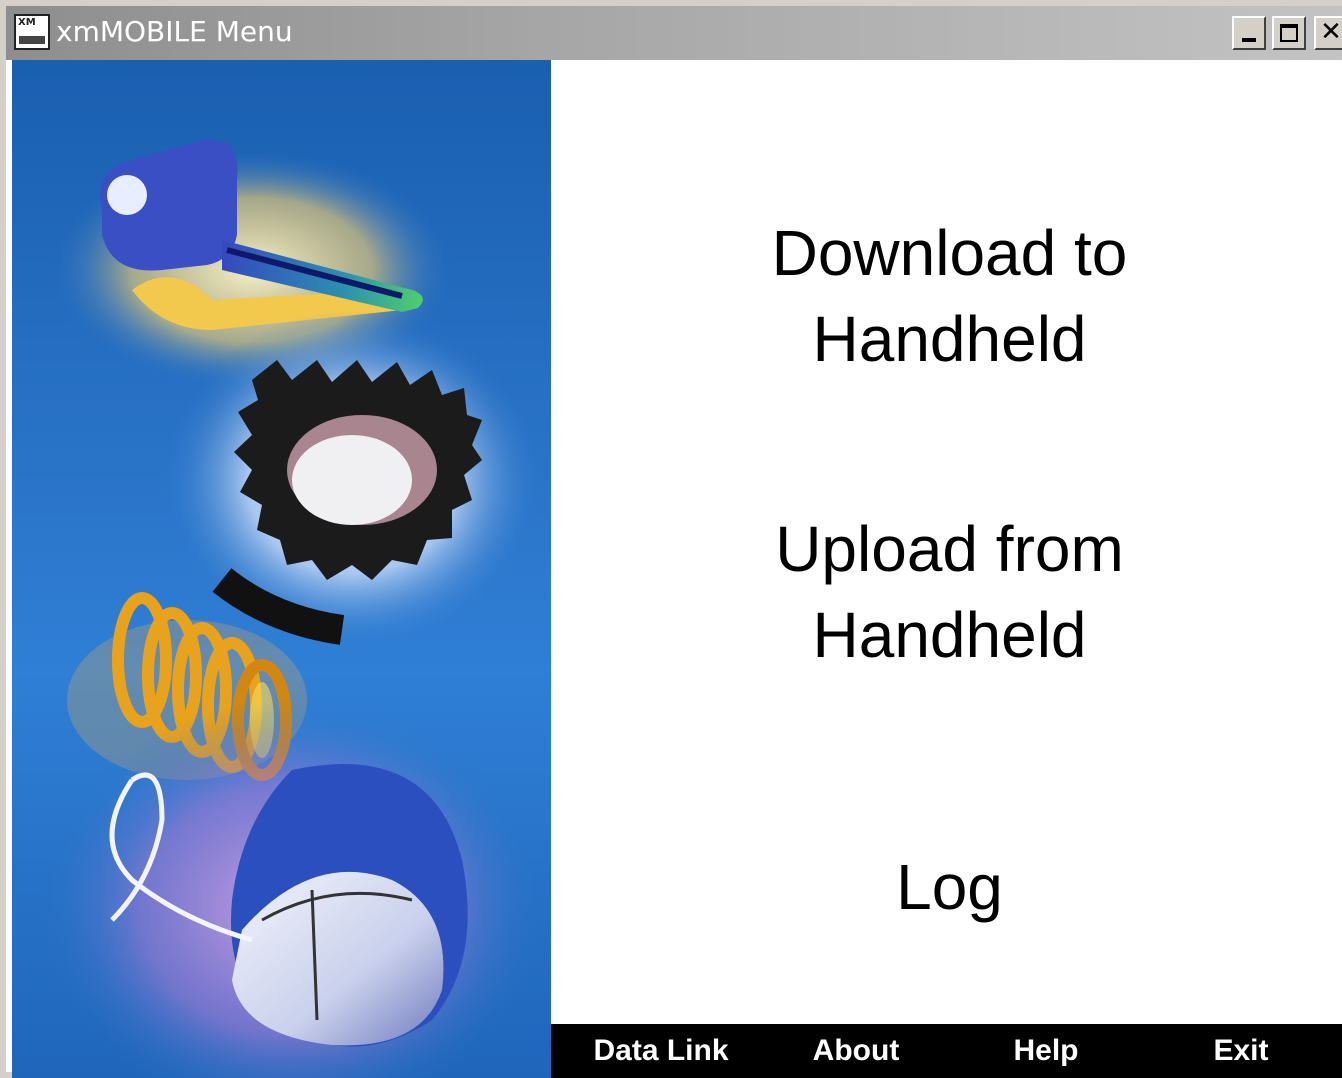 The height and width of the screenshot is (1078, 1342). Describe the element at coordinates (949, 253) in the screenshot. I see `download-label-line1: Download to` at that location.